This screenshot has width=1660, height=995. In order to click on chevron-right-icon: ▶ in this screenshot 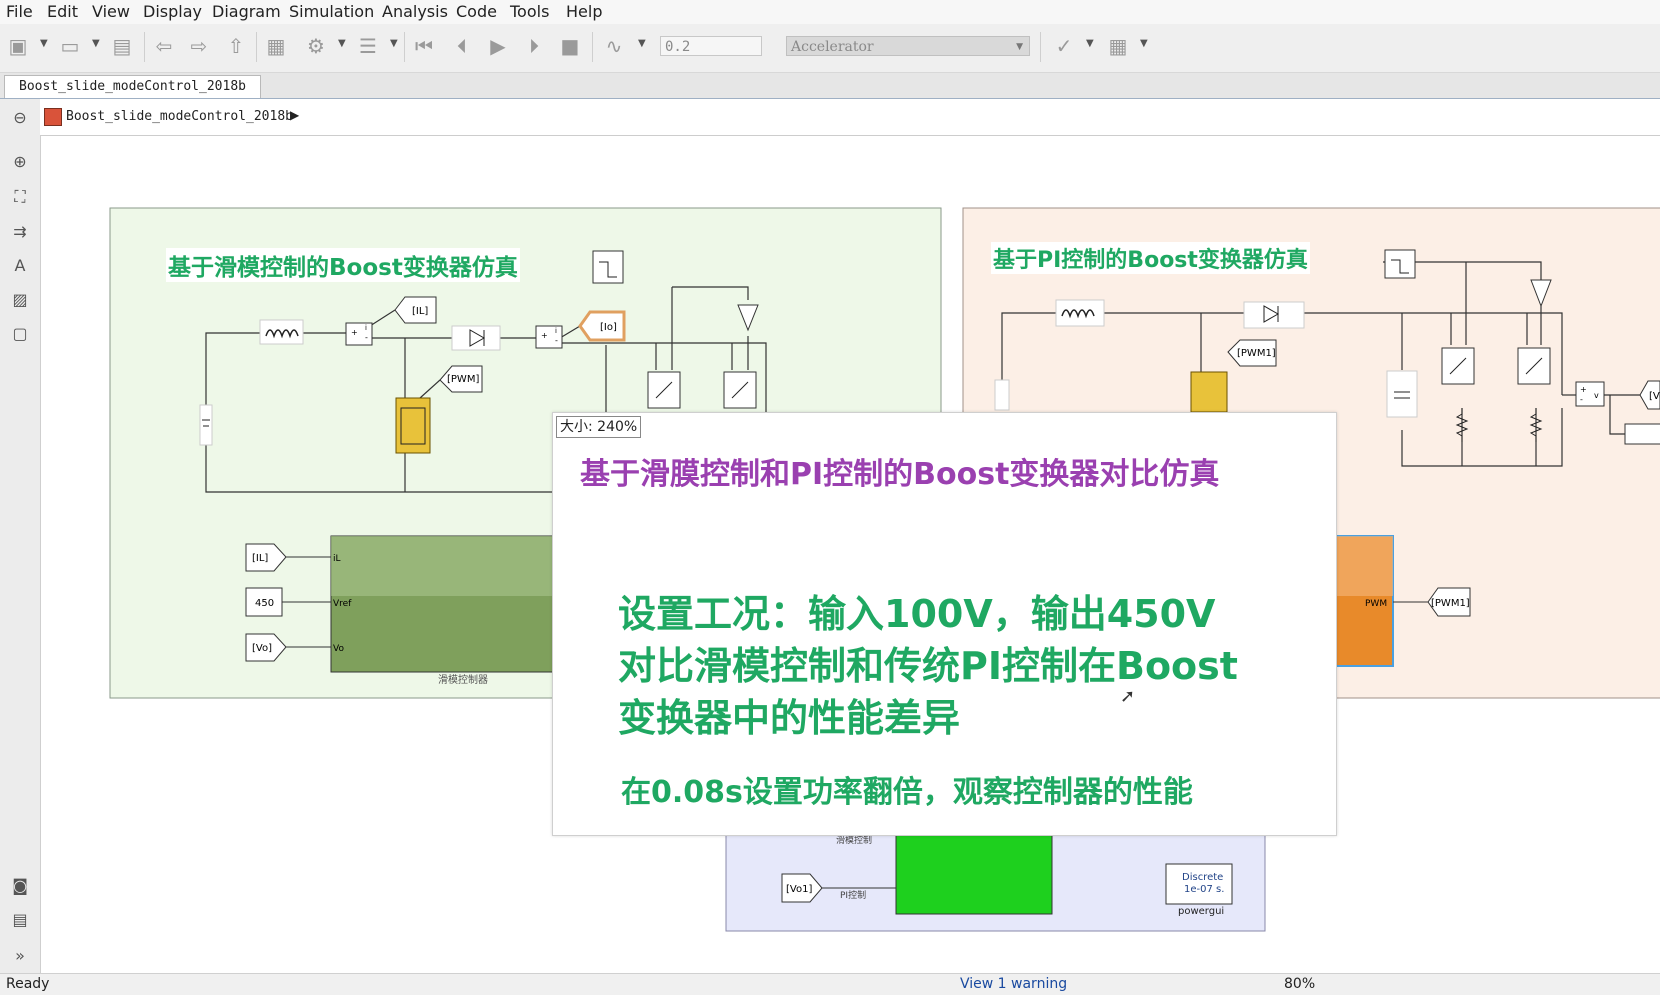, I will do `click(294, 115)`.